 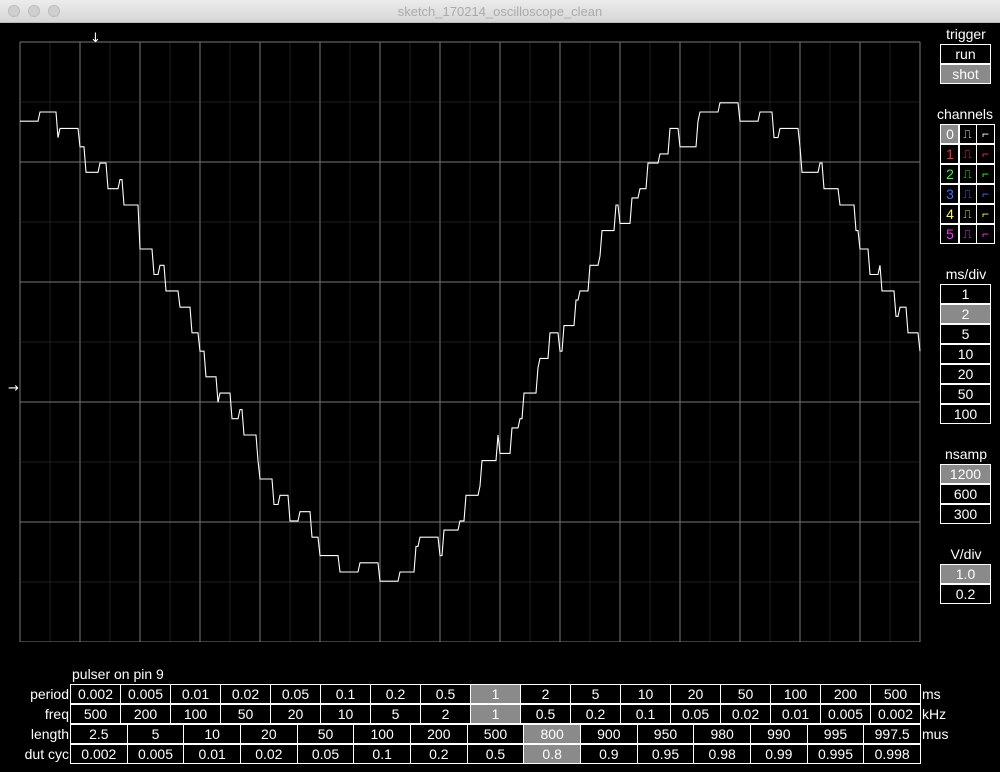 What do you see at coordinates (835, 754) in the screenshot?
I see `pulser-dut-cyc-option: 0.995` at bounding box center [835, 754].